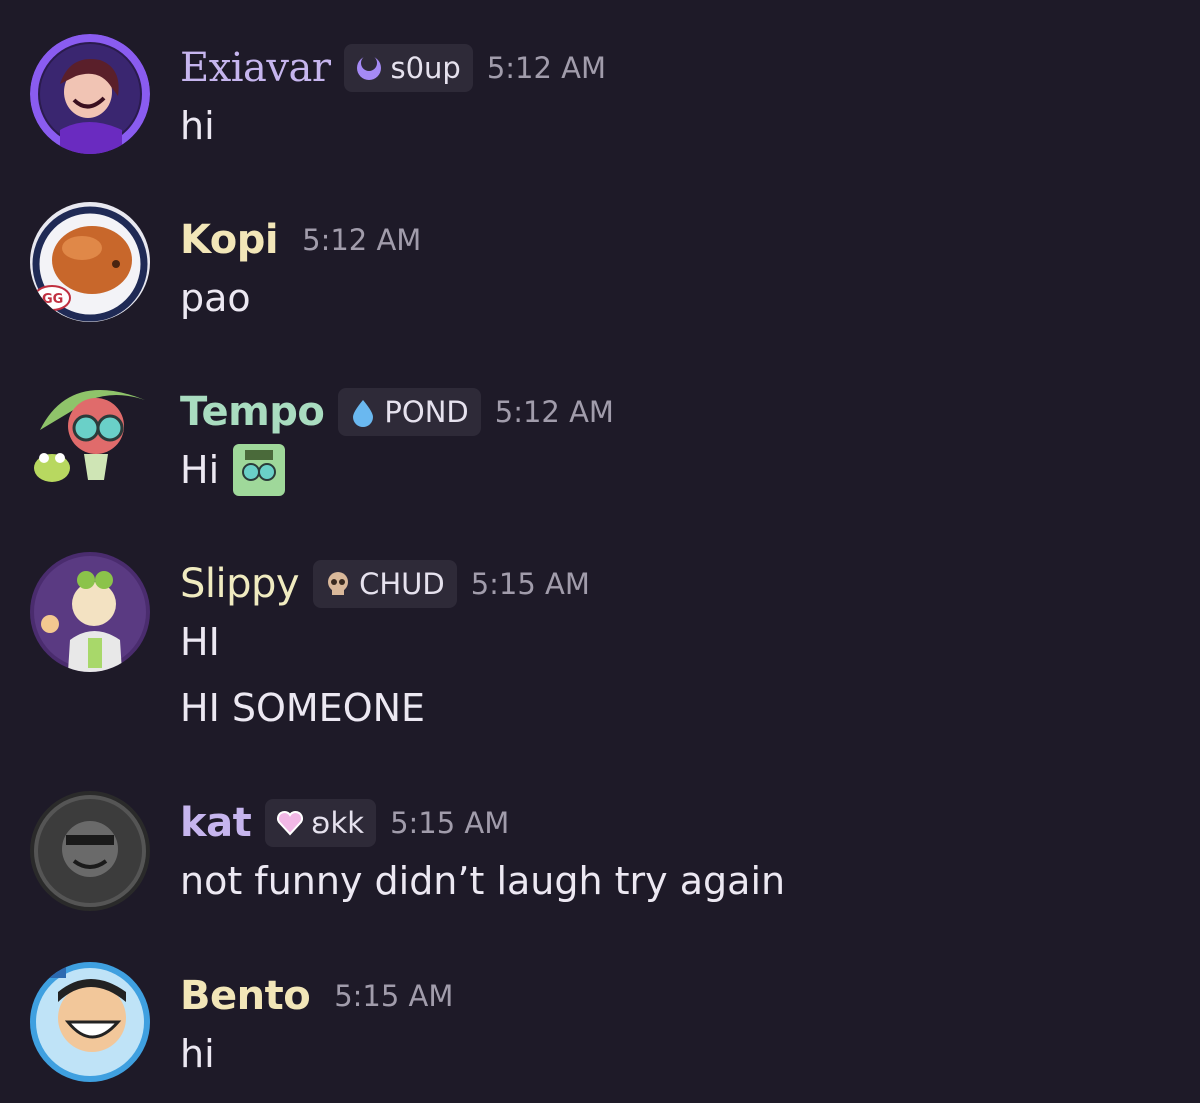 The image size is (1200, 1103). I want to click on crescent-moon-icon, so click(369, 68).